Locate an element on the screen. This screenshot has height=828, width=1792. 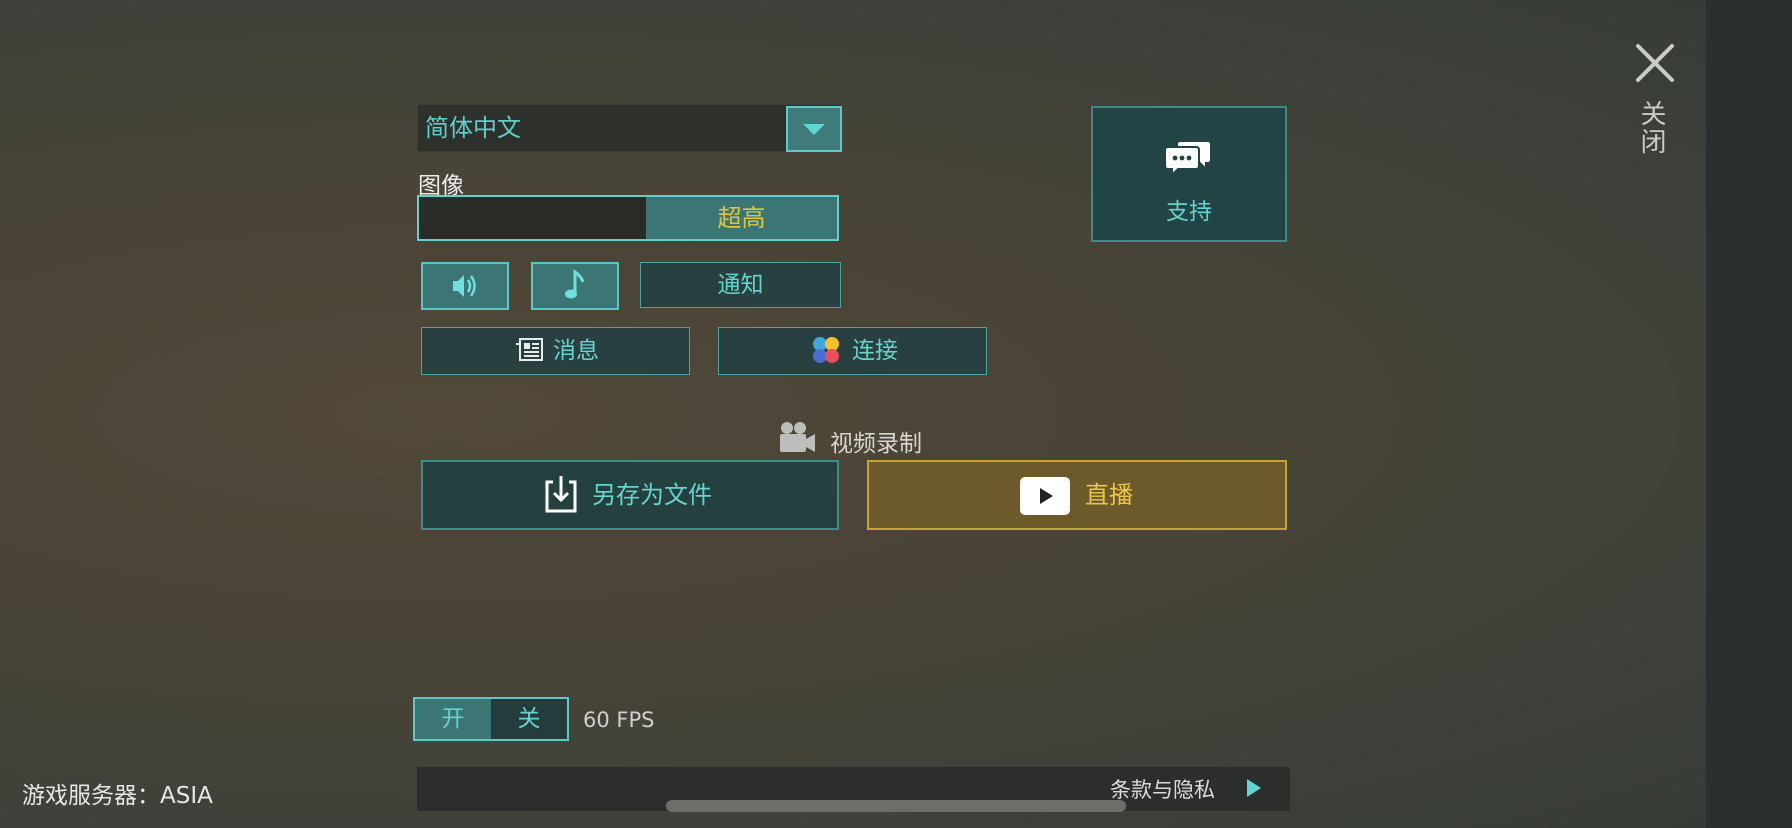
newspaper-icon is located at coordinates (529, 352).